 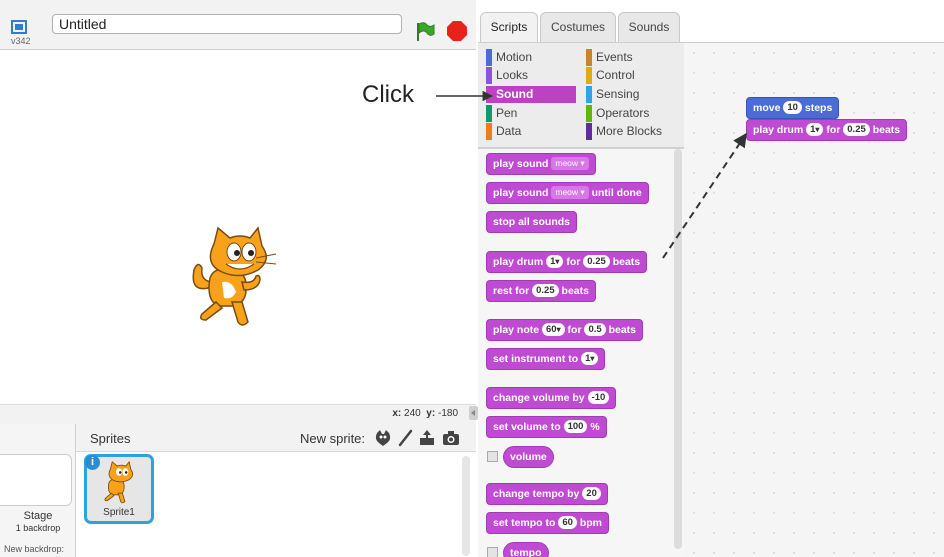 What do you see at coordinates (110, 438) in the screenshot?
I see `sprites-title: Sprites` at bounding box center [110, 438].